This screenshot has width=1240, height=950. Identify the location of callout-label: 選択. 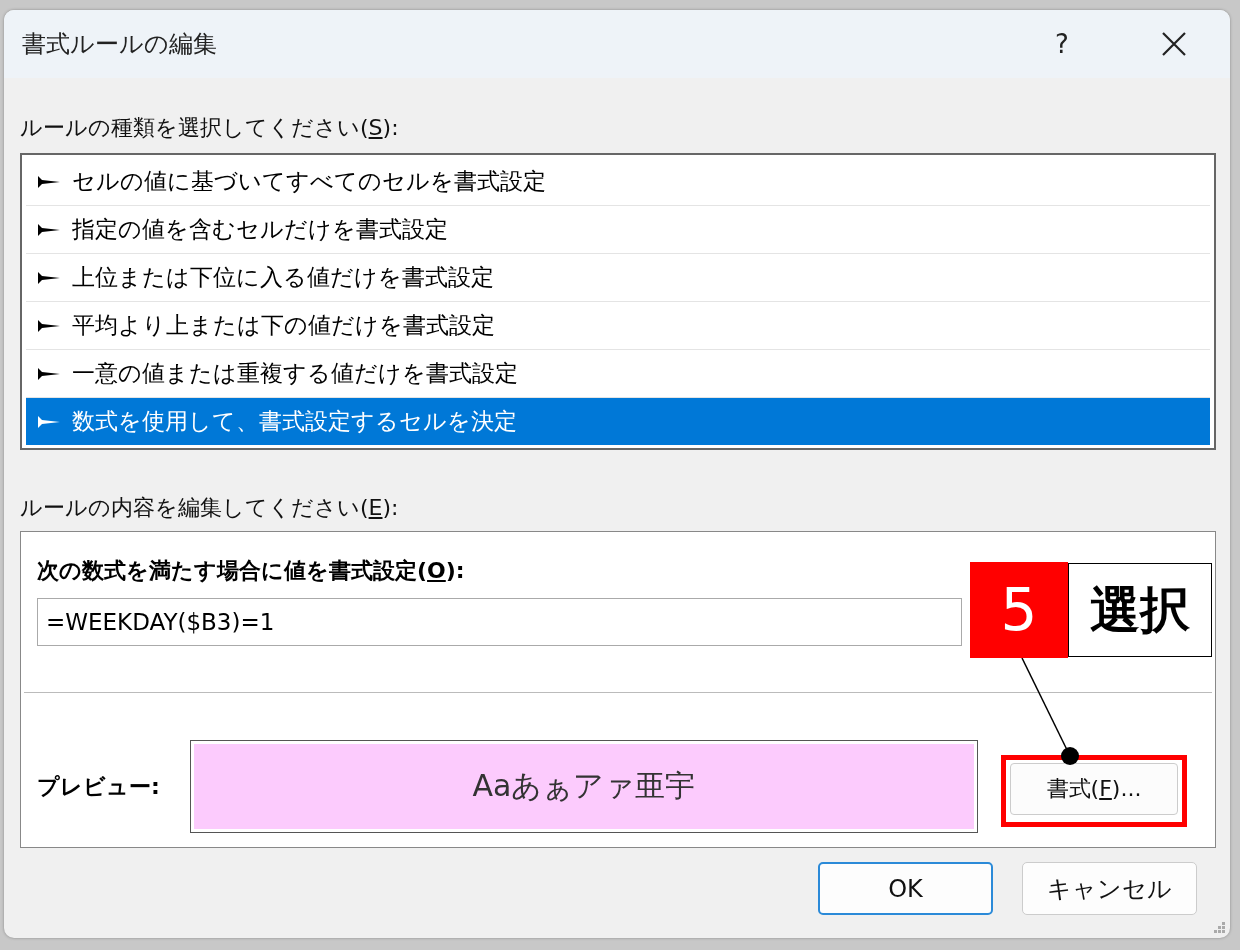
(1140, 610).